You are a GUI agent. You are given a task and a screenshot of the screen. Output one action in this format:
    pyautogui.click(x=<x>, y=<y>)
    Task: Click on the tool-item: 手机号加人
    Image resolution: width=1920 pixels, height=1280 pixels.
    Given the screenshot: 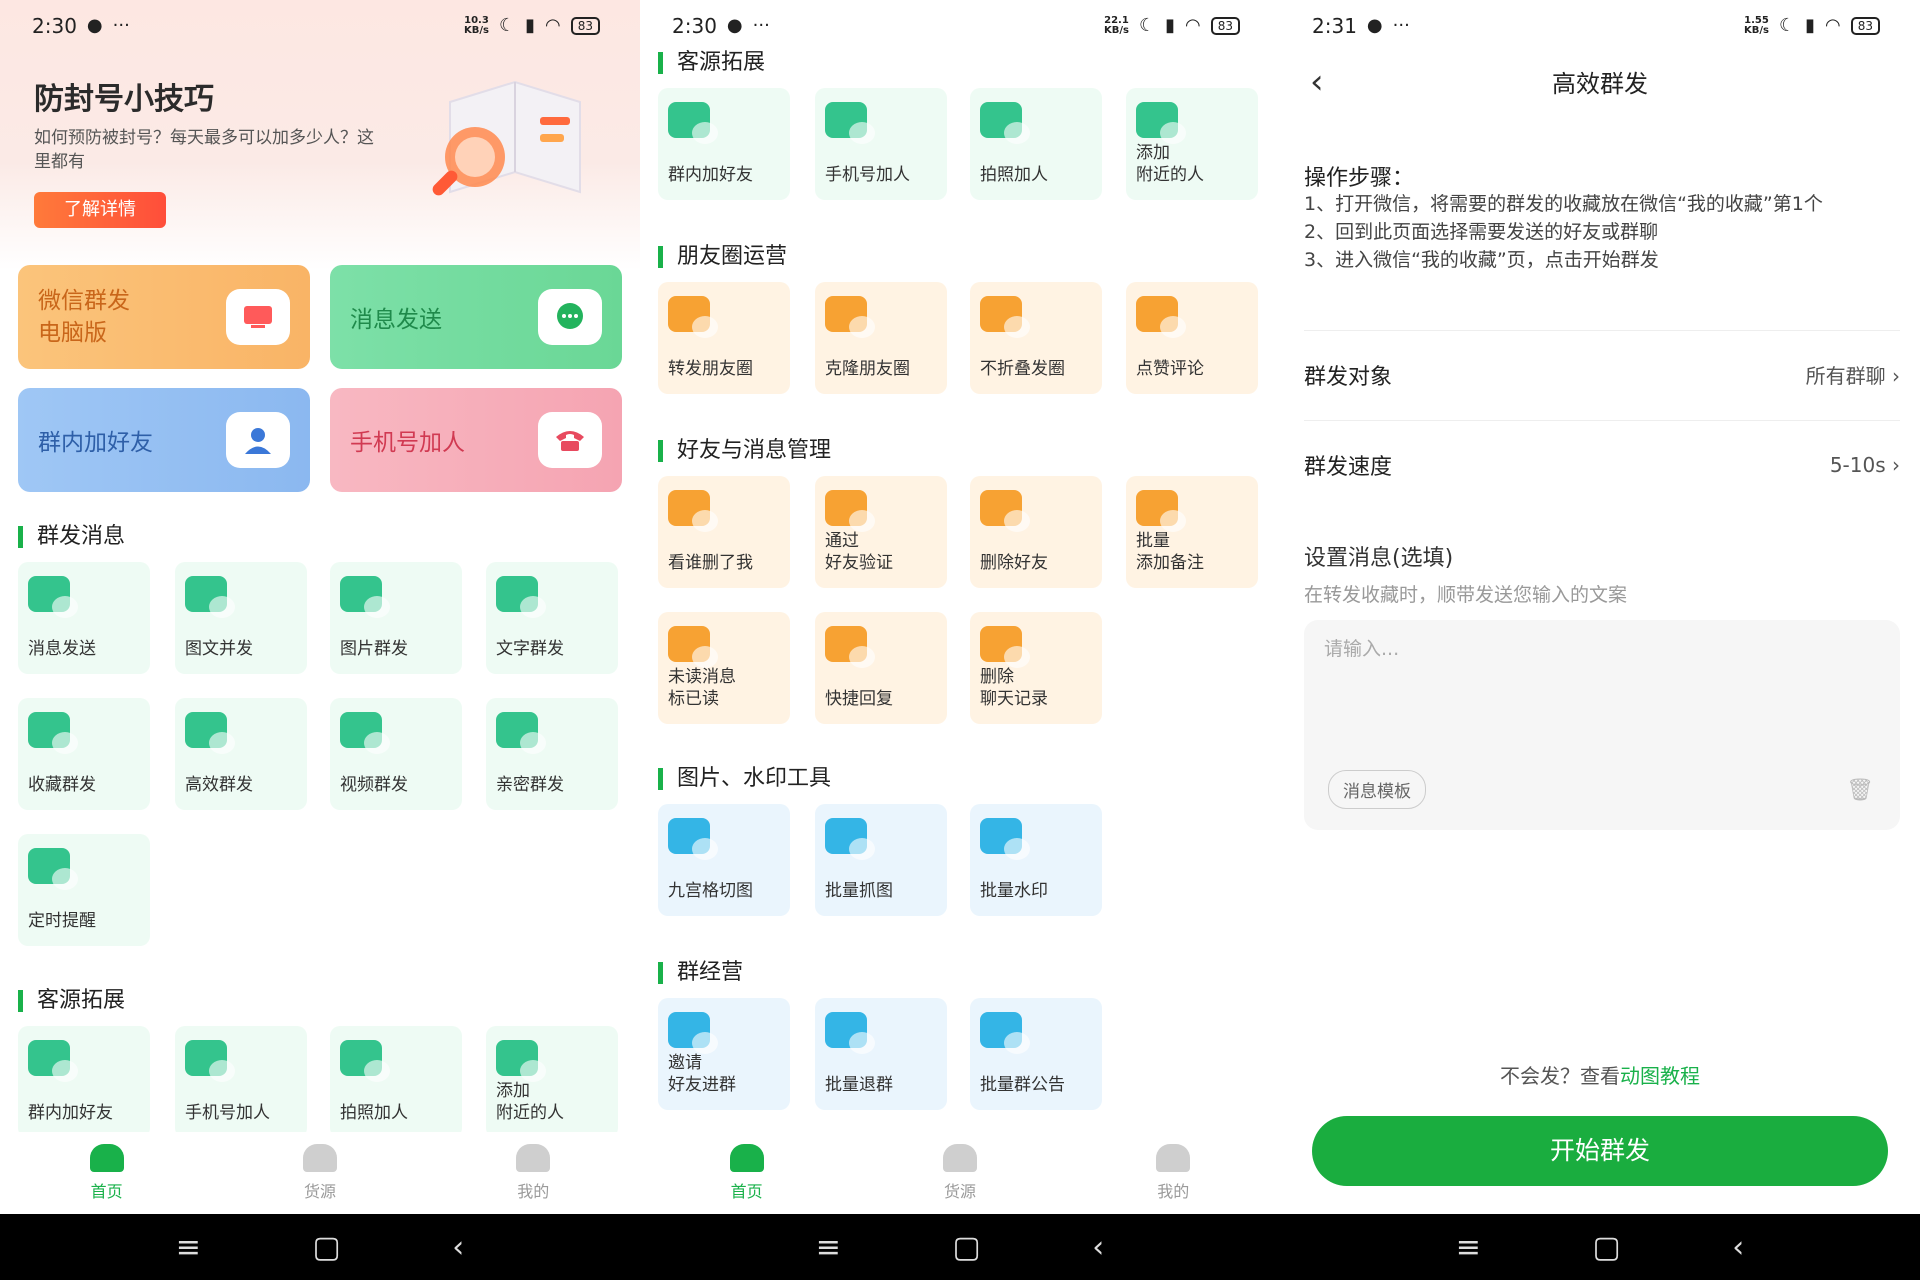 What is the action you would take?
    pyautogui.click(x=881, y=144)
    